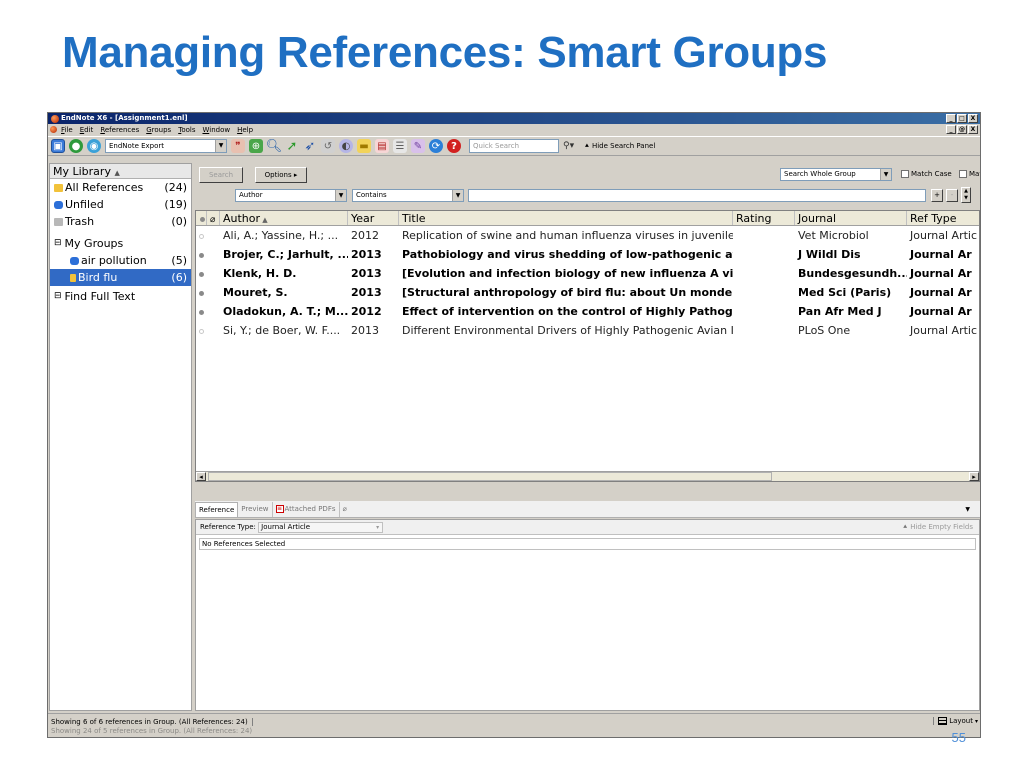  What do you see at coordinates (119, 130) in the screenshot?
I see `menu-references: References` at bounding box center [119, 130].